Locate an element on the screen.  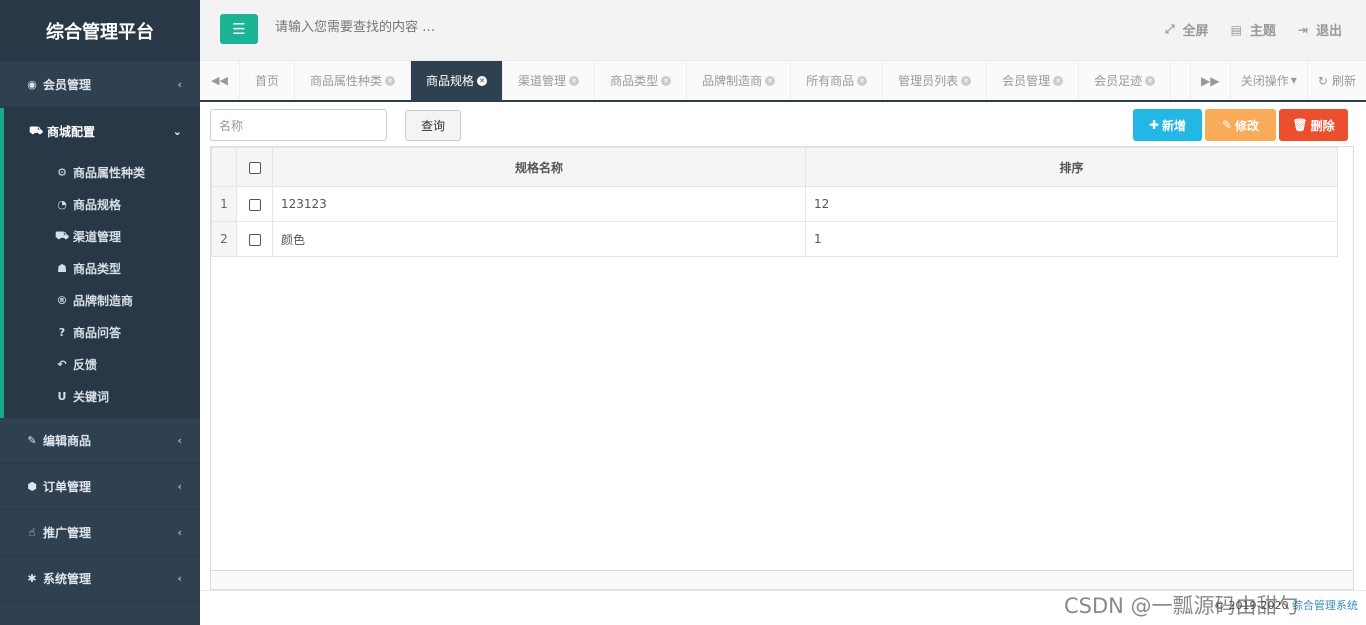
cog-icon: ✱ is located at coordinates (32, 578).